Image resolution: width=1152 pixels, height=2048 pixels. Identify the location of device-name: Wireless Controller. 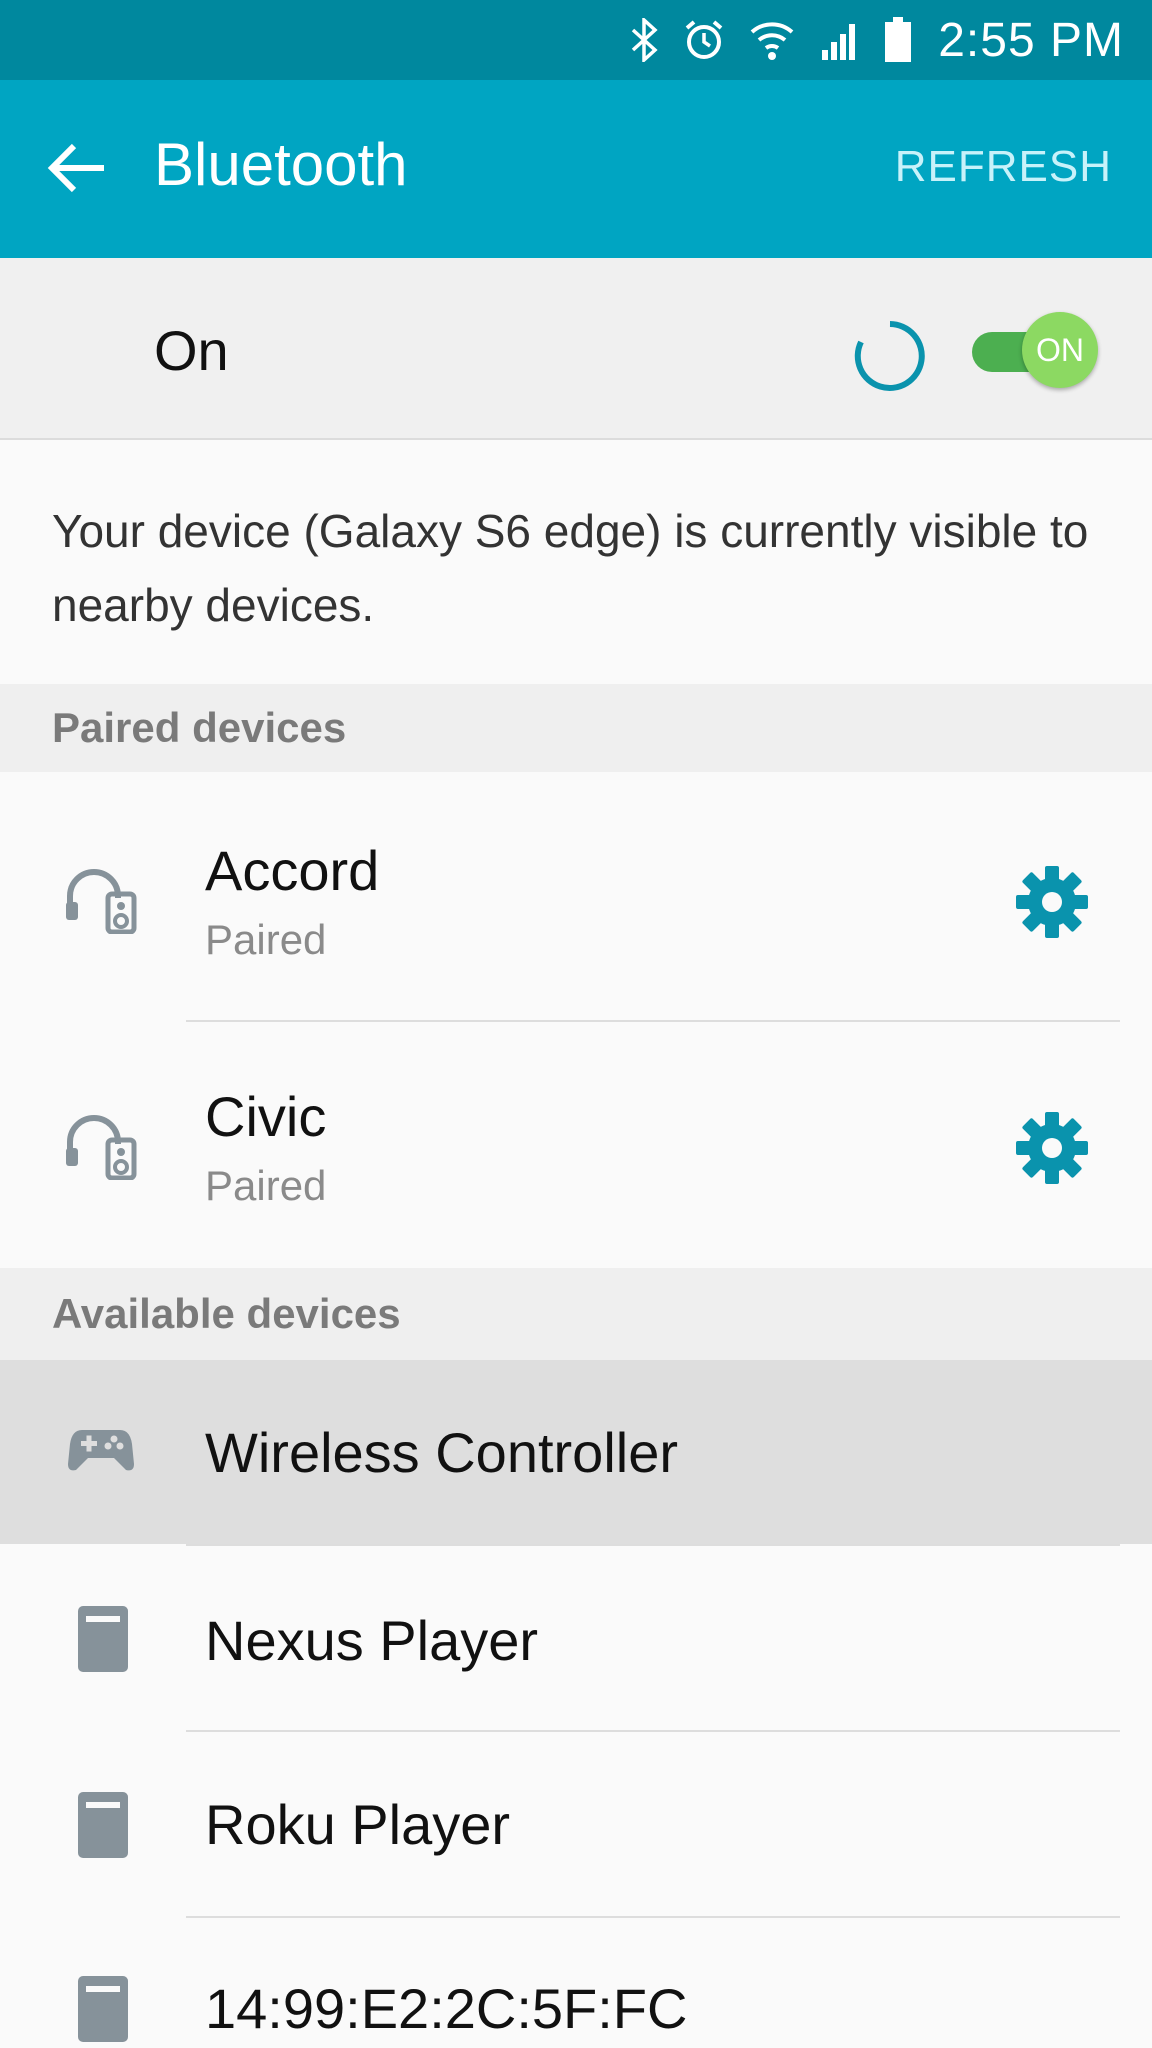
(441, 1452).